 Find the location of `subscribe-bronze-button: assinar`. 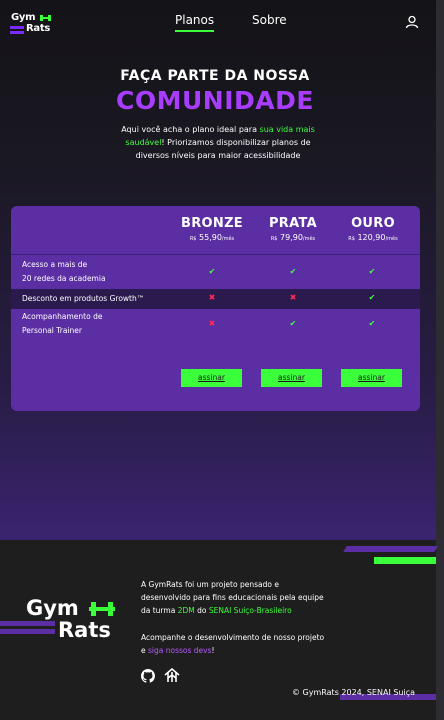

subscribe-bronze-button: assinar is located at coordinates (211, 378).